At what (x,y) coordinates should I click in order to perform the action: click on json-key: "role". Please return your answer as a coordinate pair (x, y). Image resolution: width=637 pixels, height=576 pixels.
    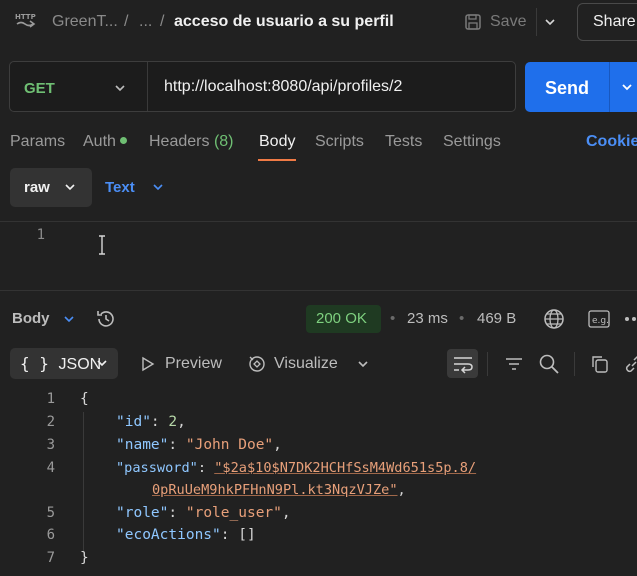
    Looking at the image, I should click on (142, 513).